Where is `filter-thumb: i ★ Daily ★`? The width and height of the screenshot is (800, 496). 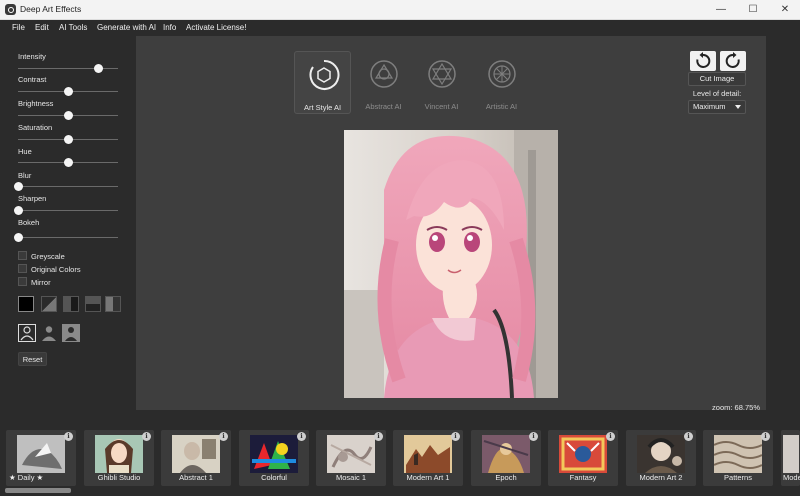
filter-thumb: i ★ Daily ★ is located at coordinates (41, 458).